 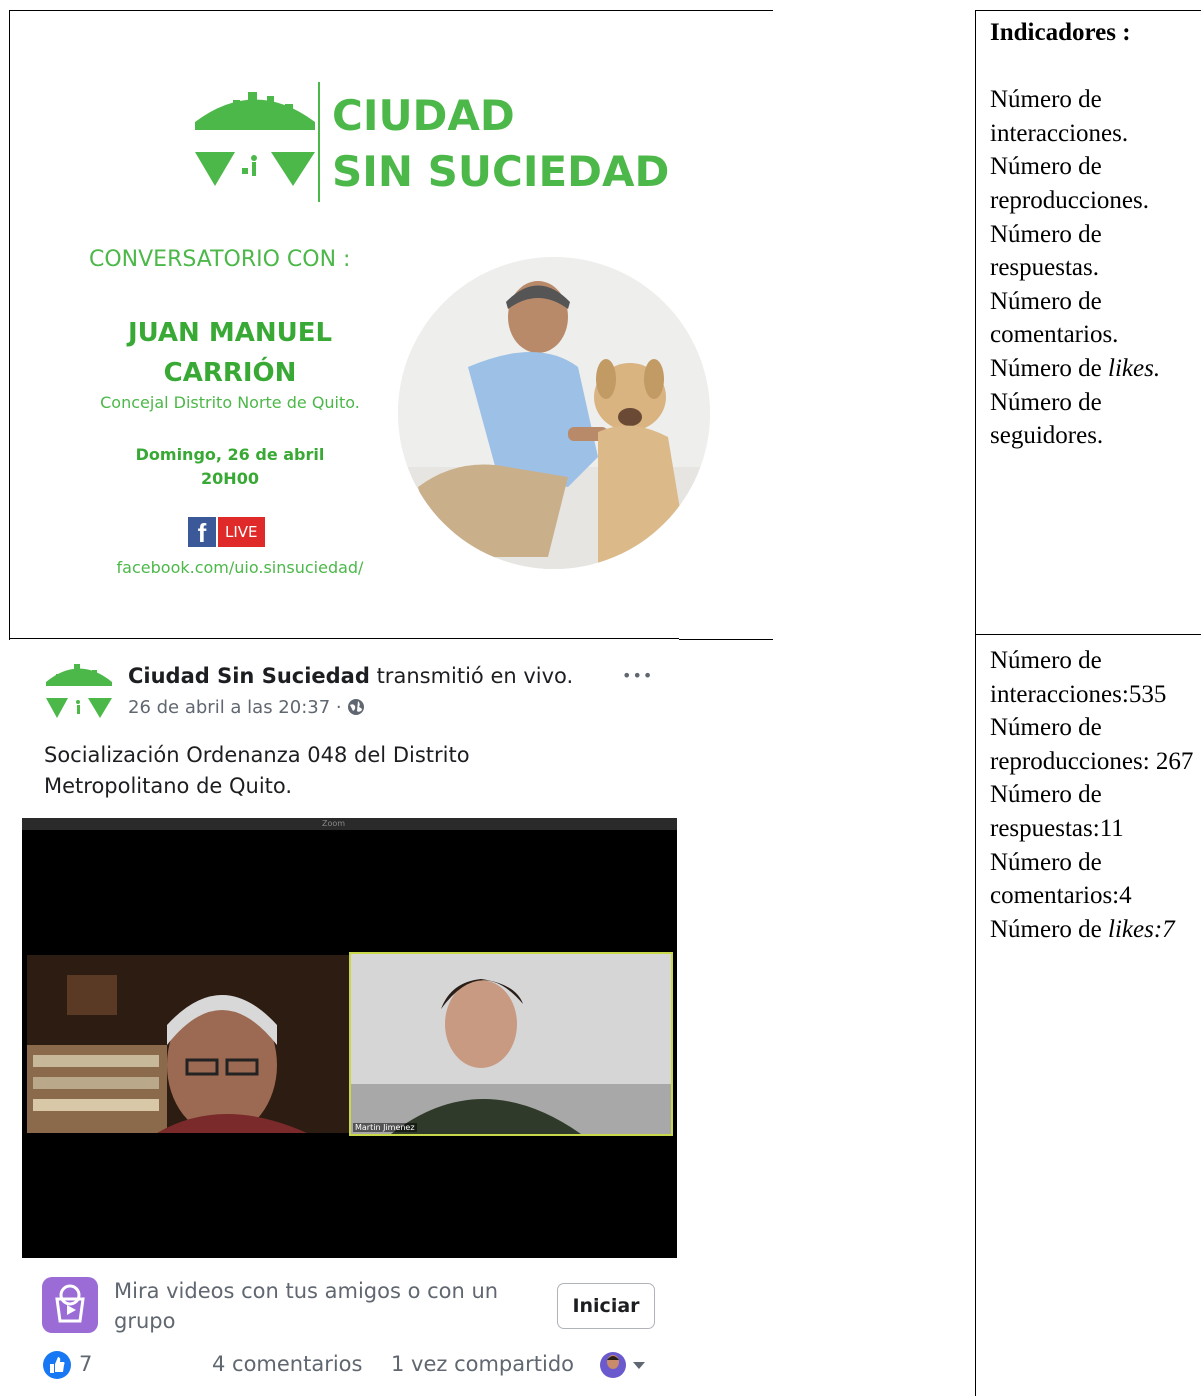 What do you see at coordinates (1057, 811) in the screenshot?
I see `indicator-responses-value: Número de respuestas:11` at bounding box center [1057, 811].